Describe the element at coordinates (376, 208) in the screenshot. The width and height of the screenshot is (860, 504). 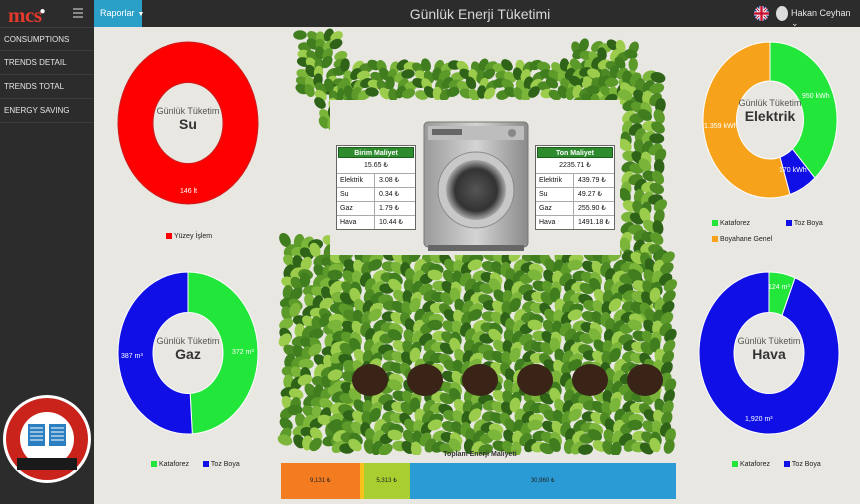
I see `table-row: Gaz 1.79 ₺` at that location.